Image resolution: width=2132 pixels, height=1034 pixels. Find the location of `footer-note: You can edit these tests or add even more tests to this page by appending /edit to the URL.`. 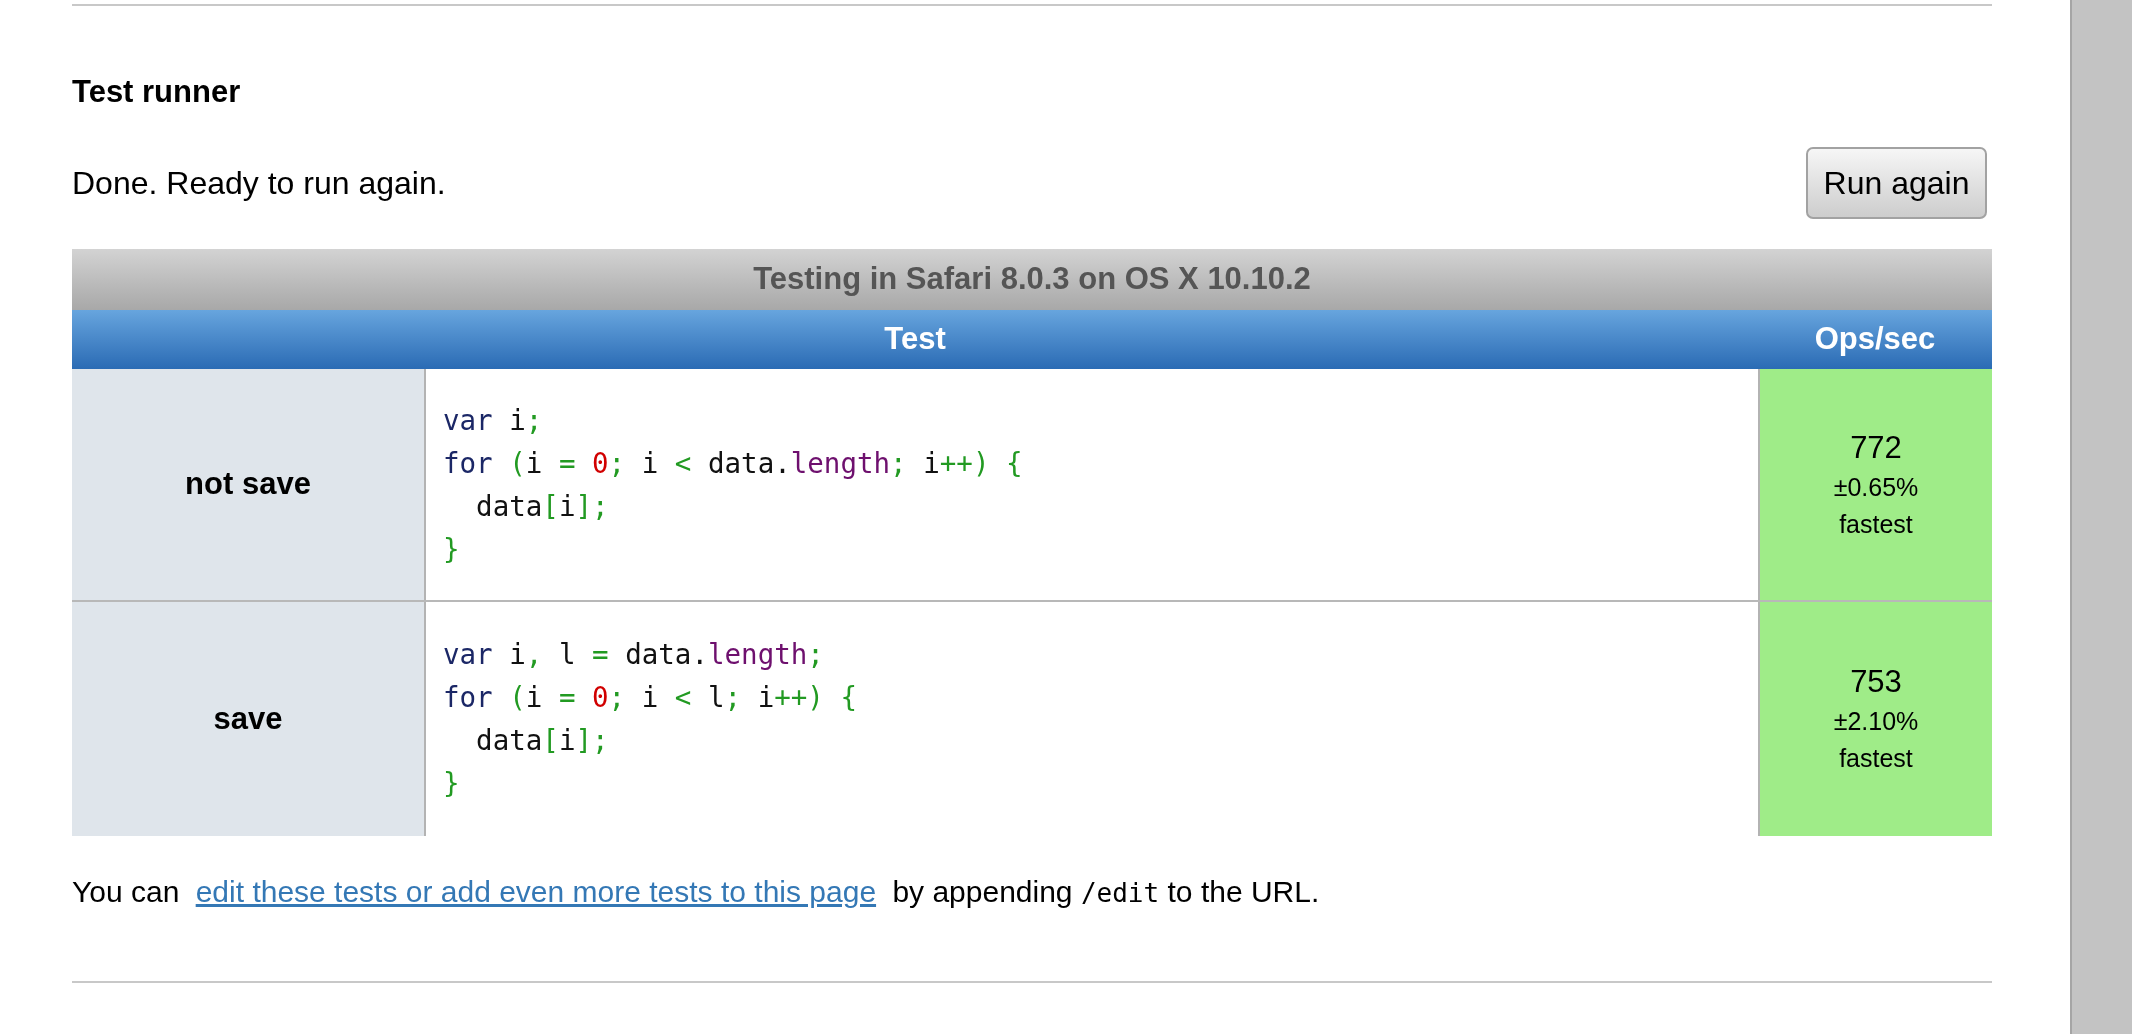

footer-note: You can edit these tests or add even more tests to this page by appending /edit to the URL. is located at coordinates (696, 892).